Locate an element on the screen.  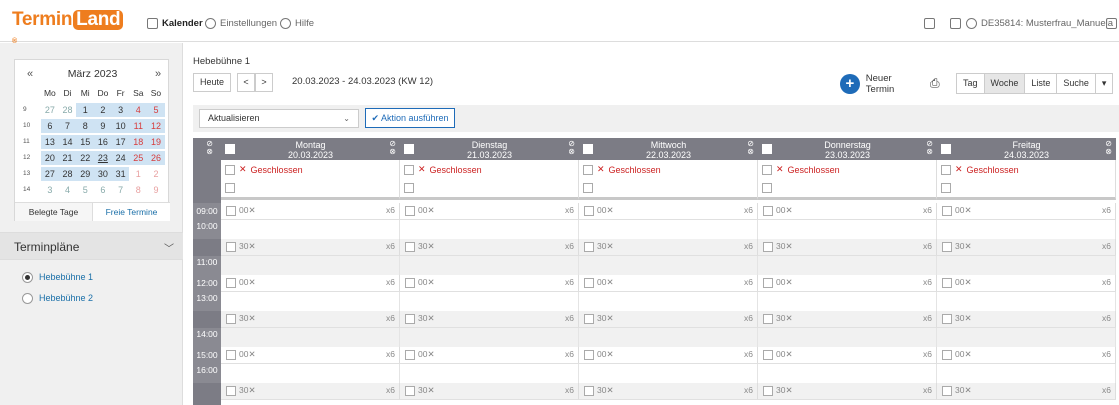
view-more-dropdown: ▾ is located at coordinates (1104, 83).